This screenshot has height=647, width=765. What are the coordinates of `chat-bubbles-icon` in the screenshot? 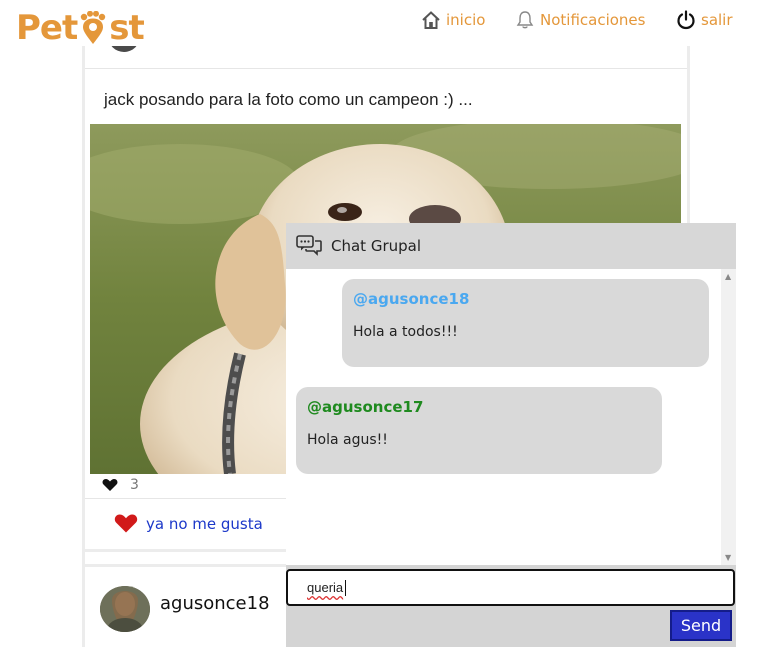 It's located at (309, 245).